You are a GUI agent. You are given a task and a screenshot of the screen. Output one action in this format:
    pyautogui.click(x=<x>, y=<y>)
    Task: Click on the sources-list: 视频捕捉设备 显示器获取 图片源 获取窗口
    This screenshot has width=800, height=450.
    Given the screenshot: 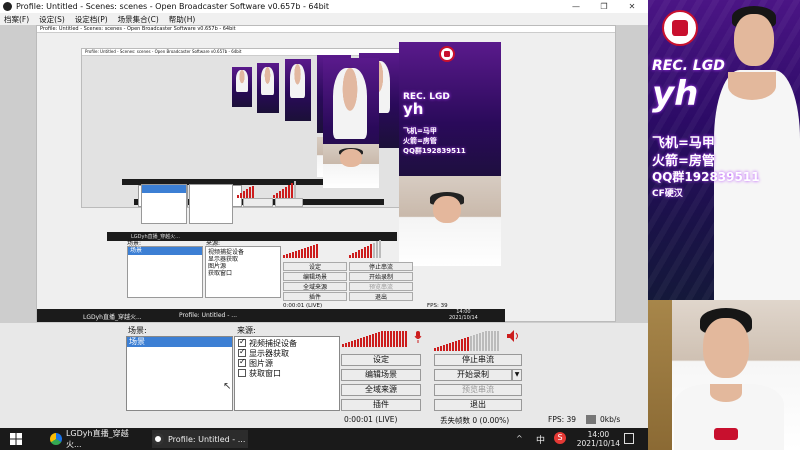 What is the action you would take?
    pyautogui.click(x=287, y=373)
    